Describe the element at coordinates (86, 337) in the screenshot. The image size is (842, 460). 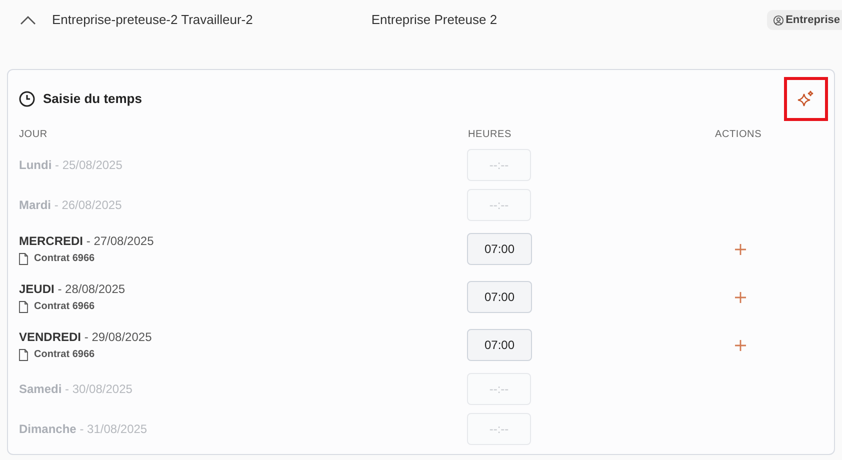
I see `day-label: VENDREDI - 29/08/2025` at that location.